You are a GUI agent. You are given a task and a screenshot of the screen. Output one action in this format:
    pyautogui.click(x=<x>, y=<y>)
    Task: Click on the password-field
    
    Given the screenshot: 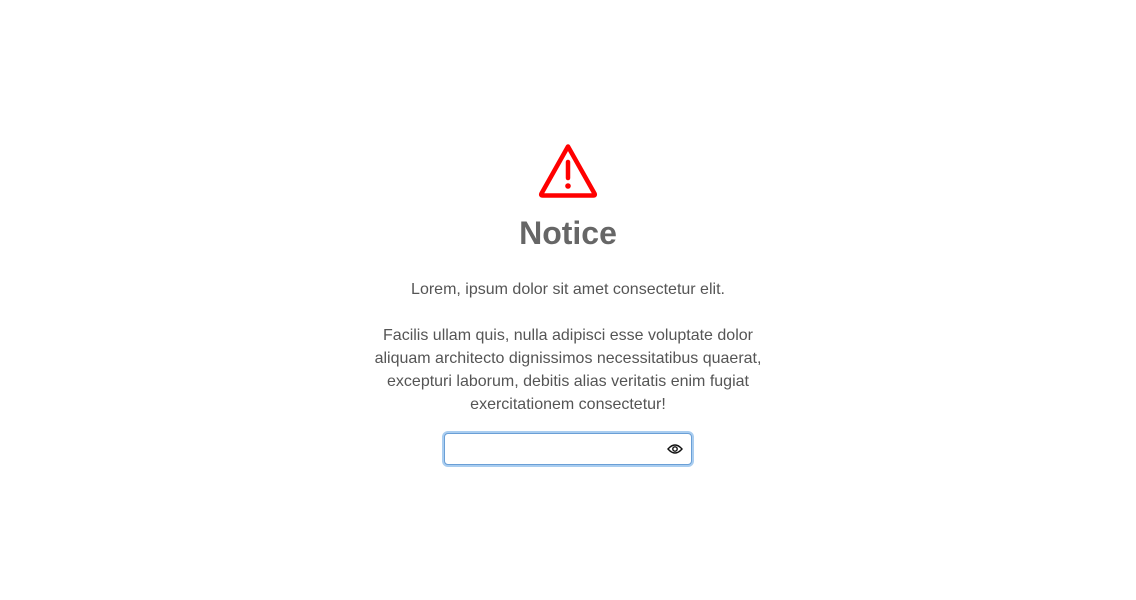 What is the action you would take?
    pyautogui.click(x=568, y=449)
    